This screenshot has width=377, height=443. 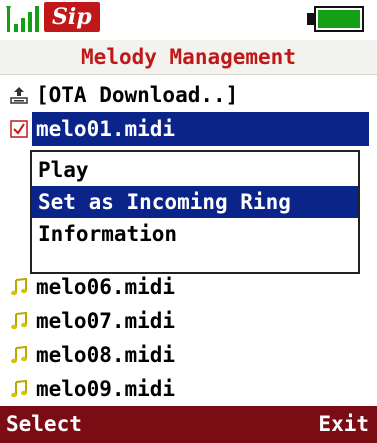 I want to click on status-bar: Sip, so click(x=188, y=20).